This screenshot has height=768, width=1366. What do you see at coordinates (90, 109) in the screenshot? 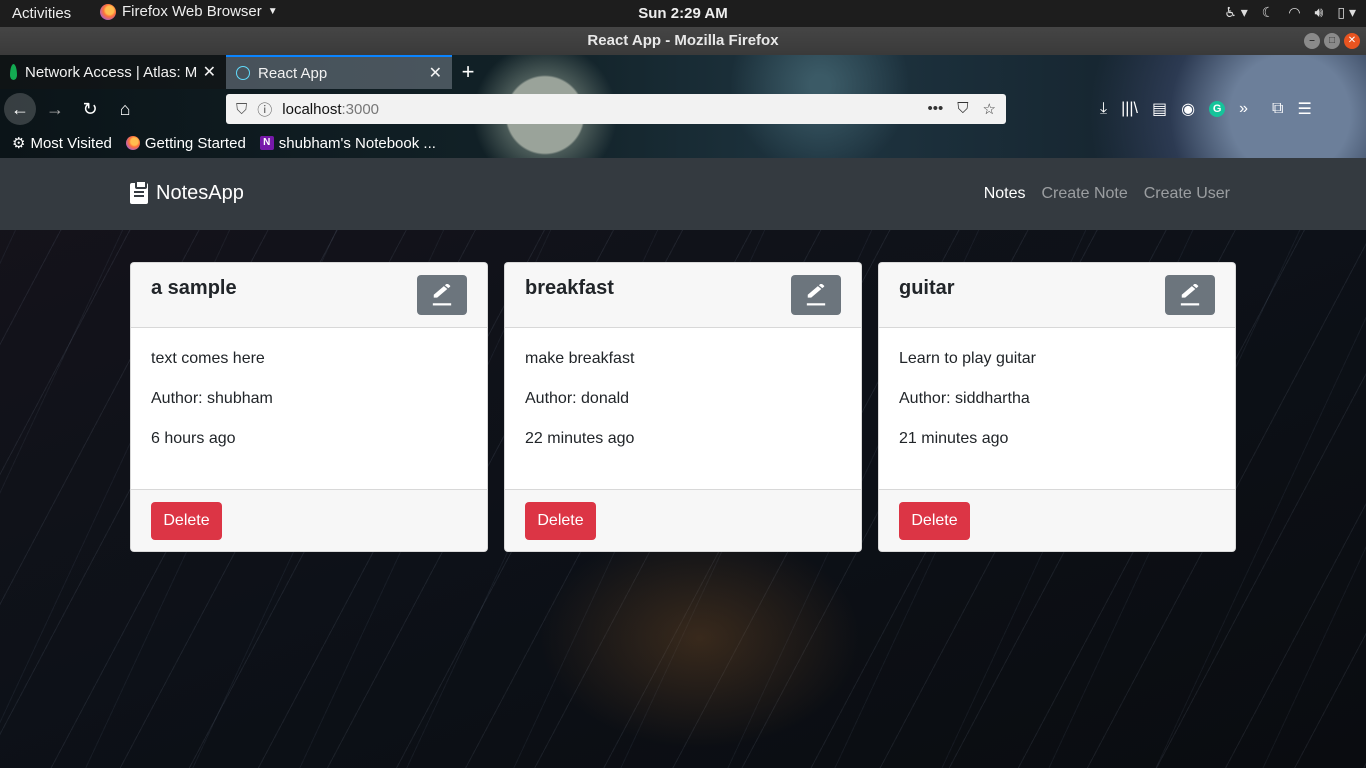
I see `reload-button: ↻` at bounding box center [90, 109].